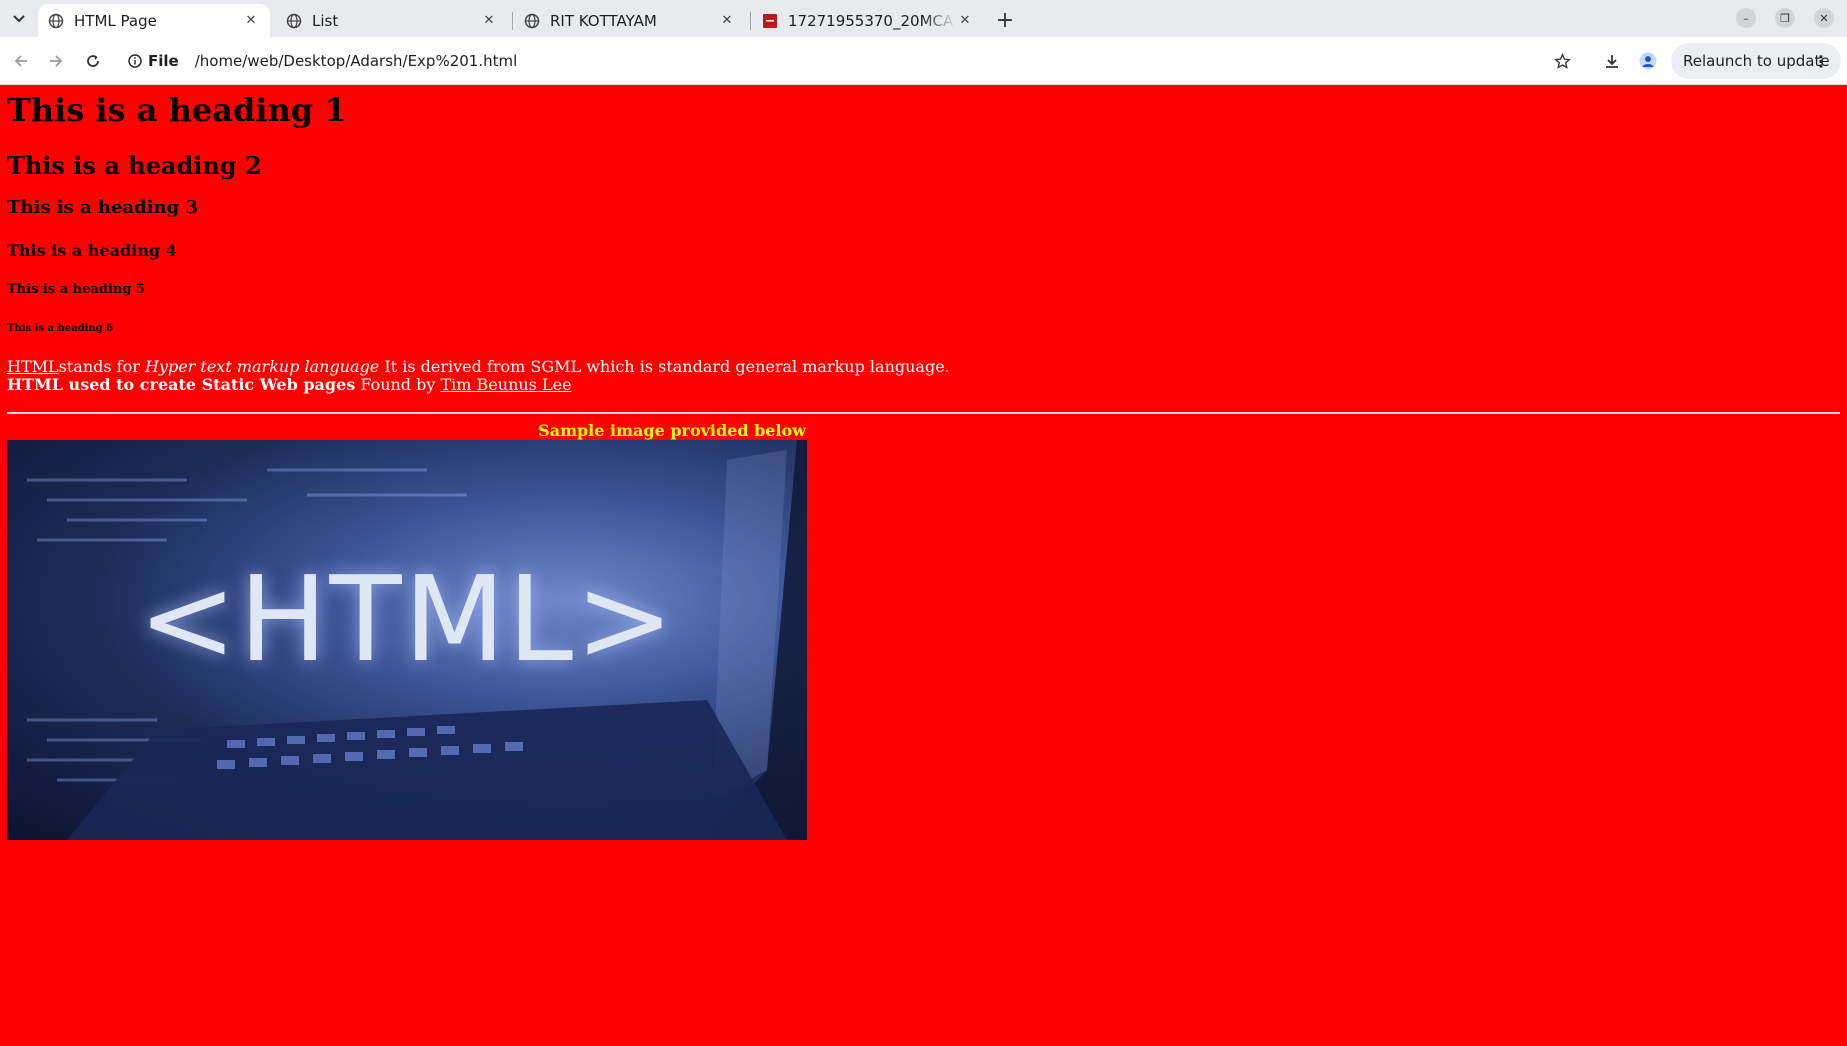 The width and height of the screenshot is (1847, 1046). Describe the element at coordinates (356, 61) in the screenshot. I see `url-text: /home/web/Desktop/Adarsh/Exp%201.html` at that location.